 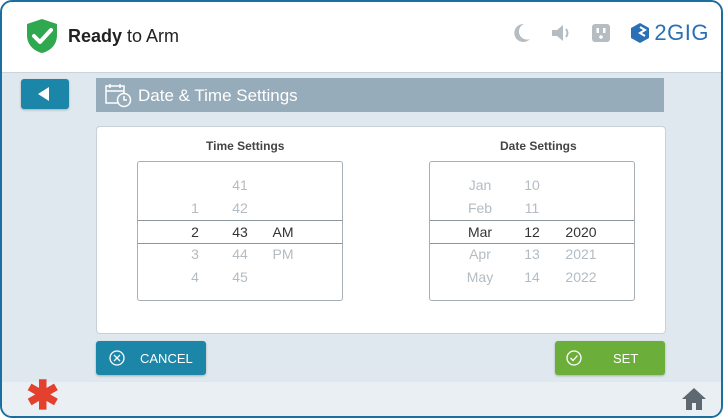 I want to click on cancel-button: CANCEL, so click(x=151, y=358).